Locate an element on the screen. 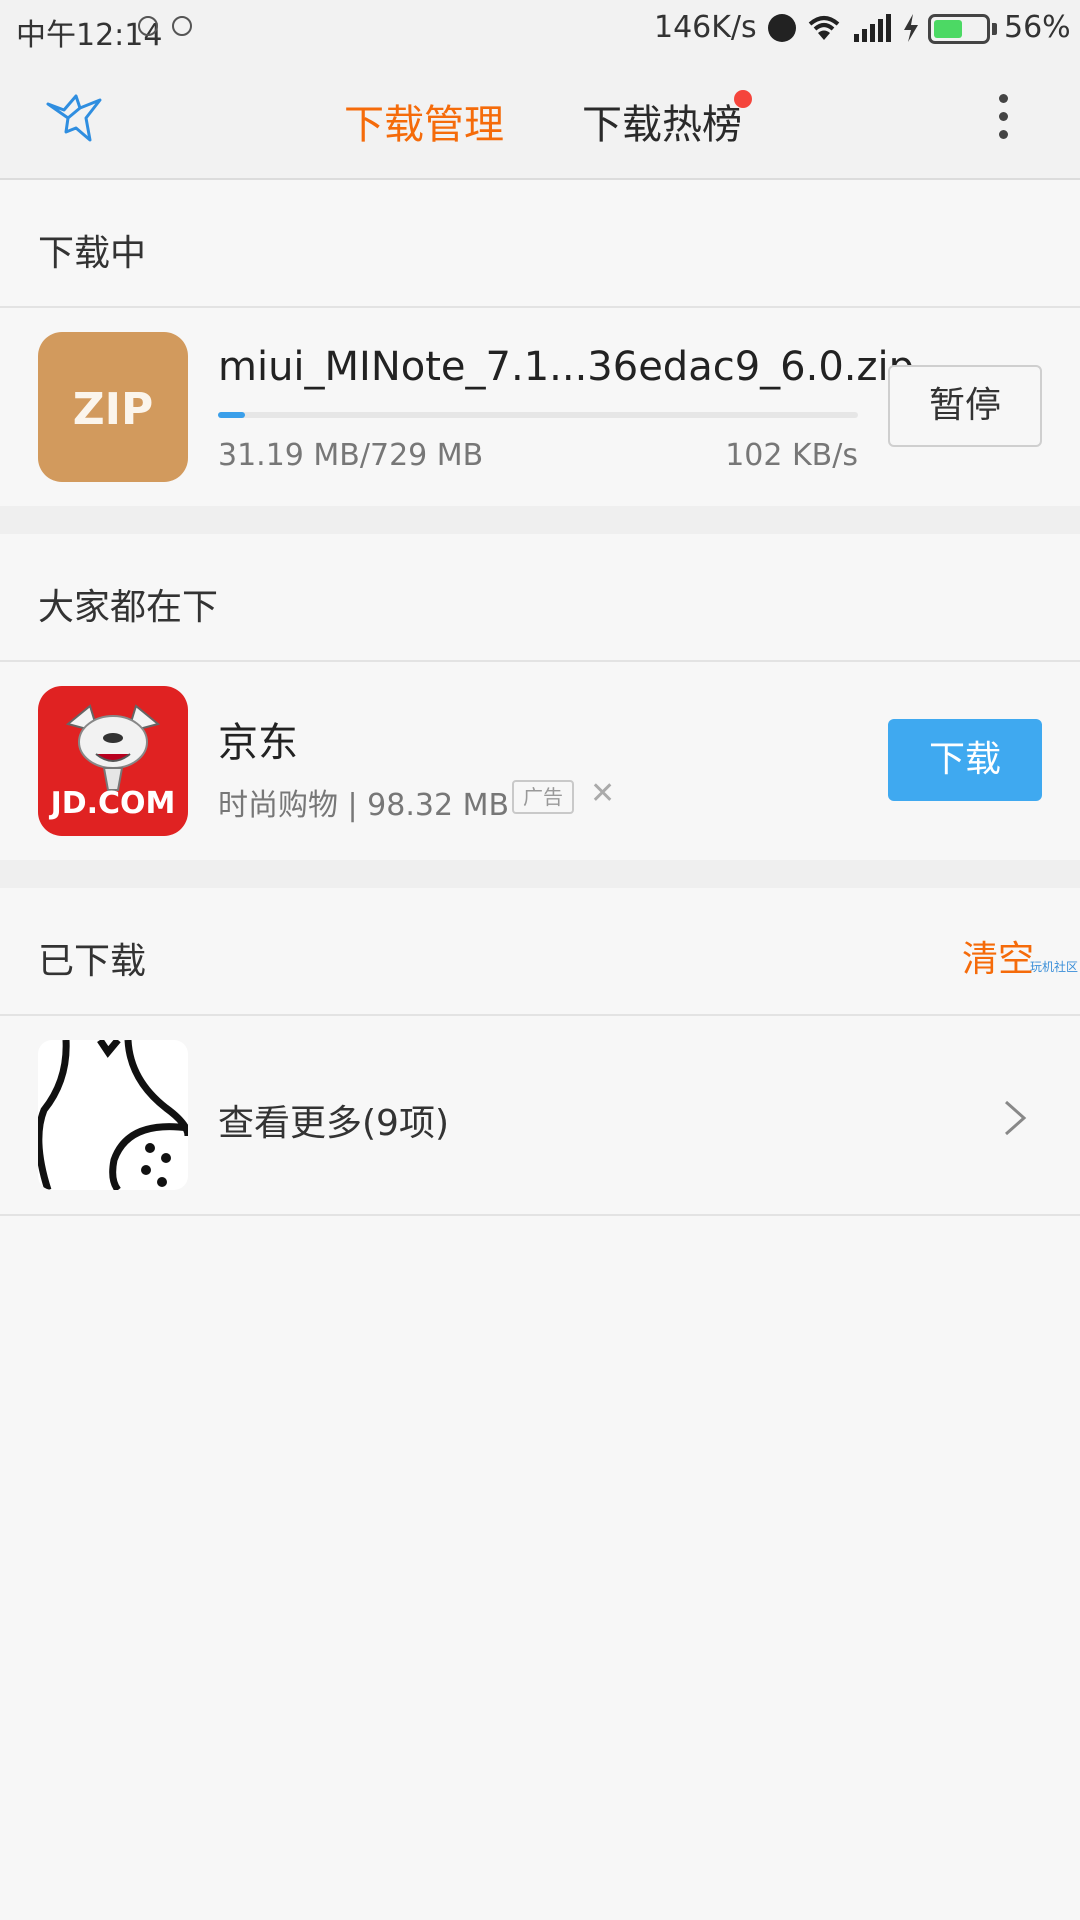  downloaded-file-thumbnail is located at coordinates (113, 1115).